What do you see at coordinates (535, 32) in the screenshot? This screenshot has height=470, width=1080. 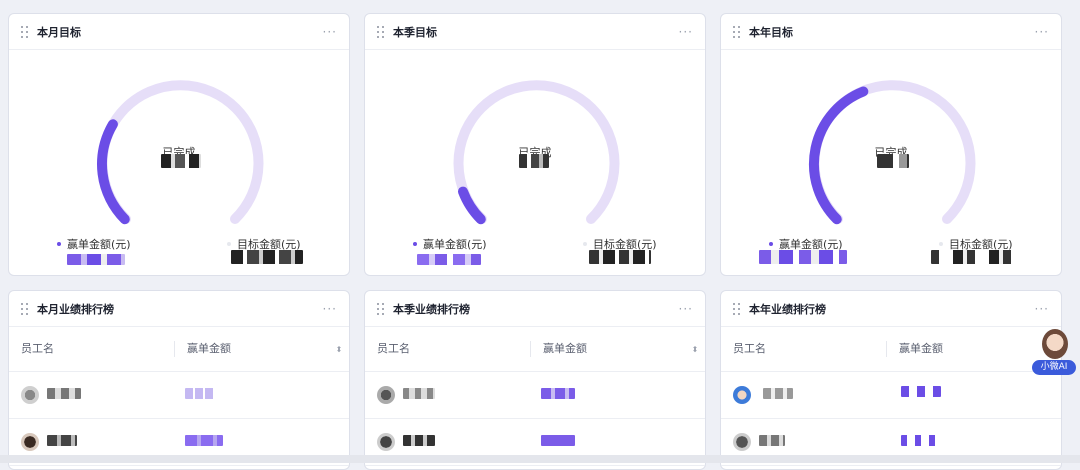 I see `card-header: 本季目标 ···` at bounding box center [535, 32].